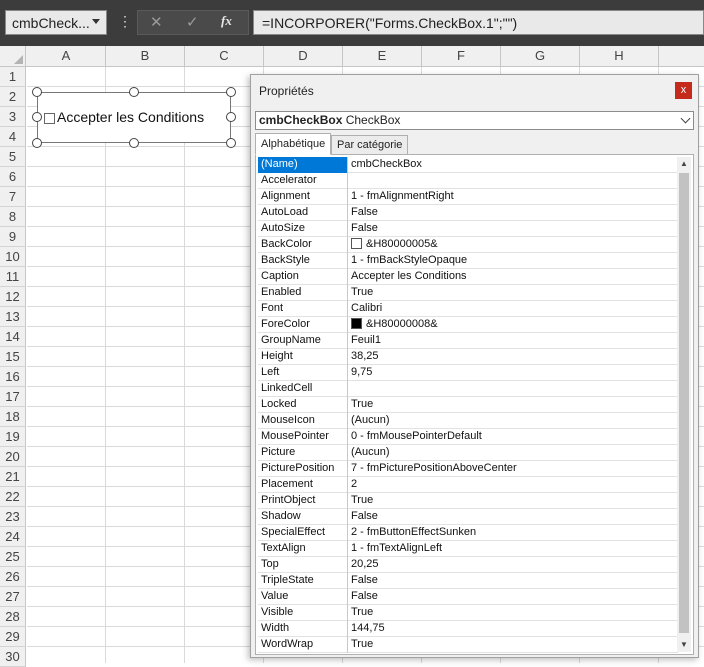 This screenshot has height=667, width=704. Describe the element at coordinates (303, 245) in the screenshot. I see `property-name: BackColor` at that location.